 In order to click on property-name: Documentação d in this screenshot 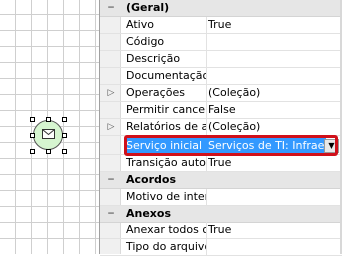, I will do `click(166, 76)`.